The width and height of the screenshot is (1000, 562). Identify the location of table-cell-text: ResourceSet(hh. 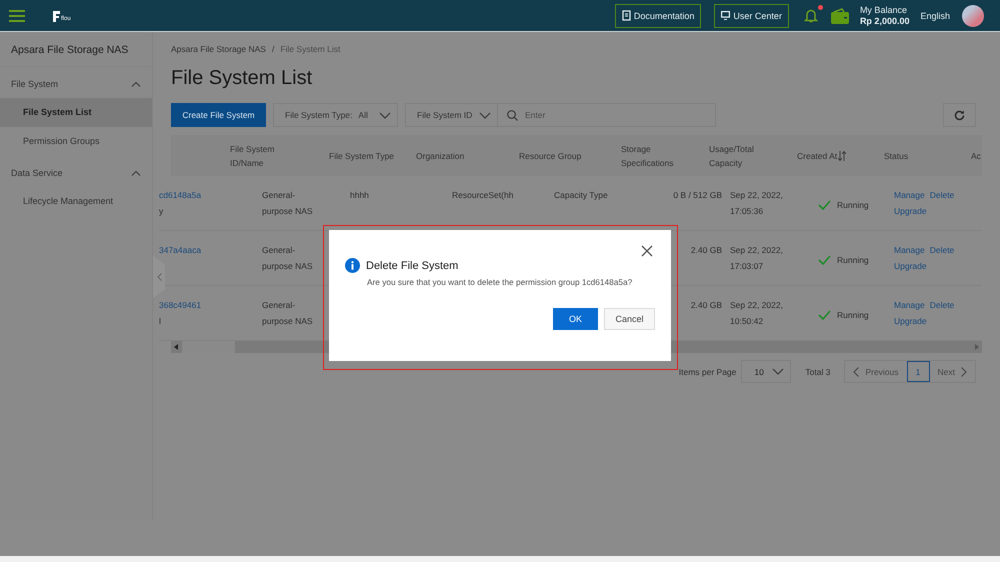
(483, 195).